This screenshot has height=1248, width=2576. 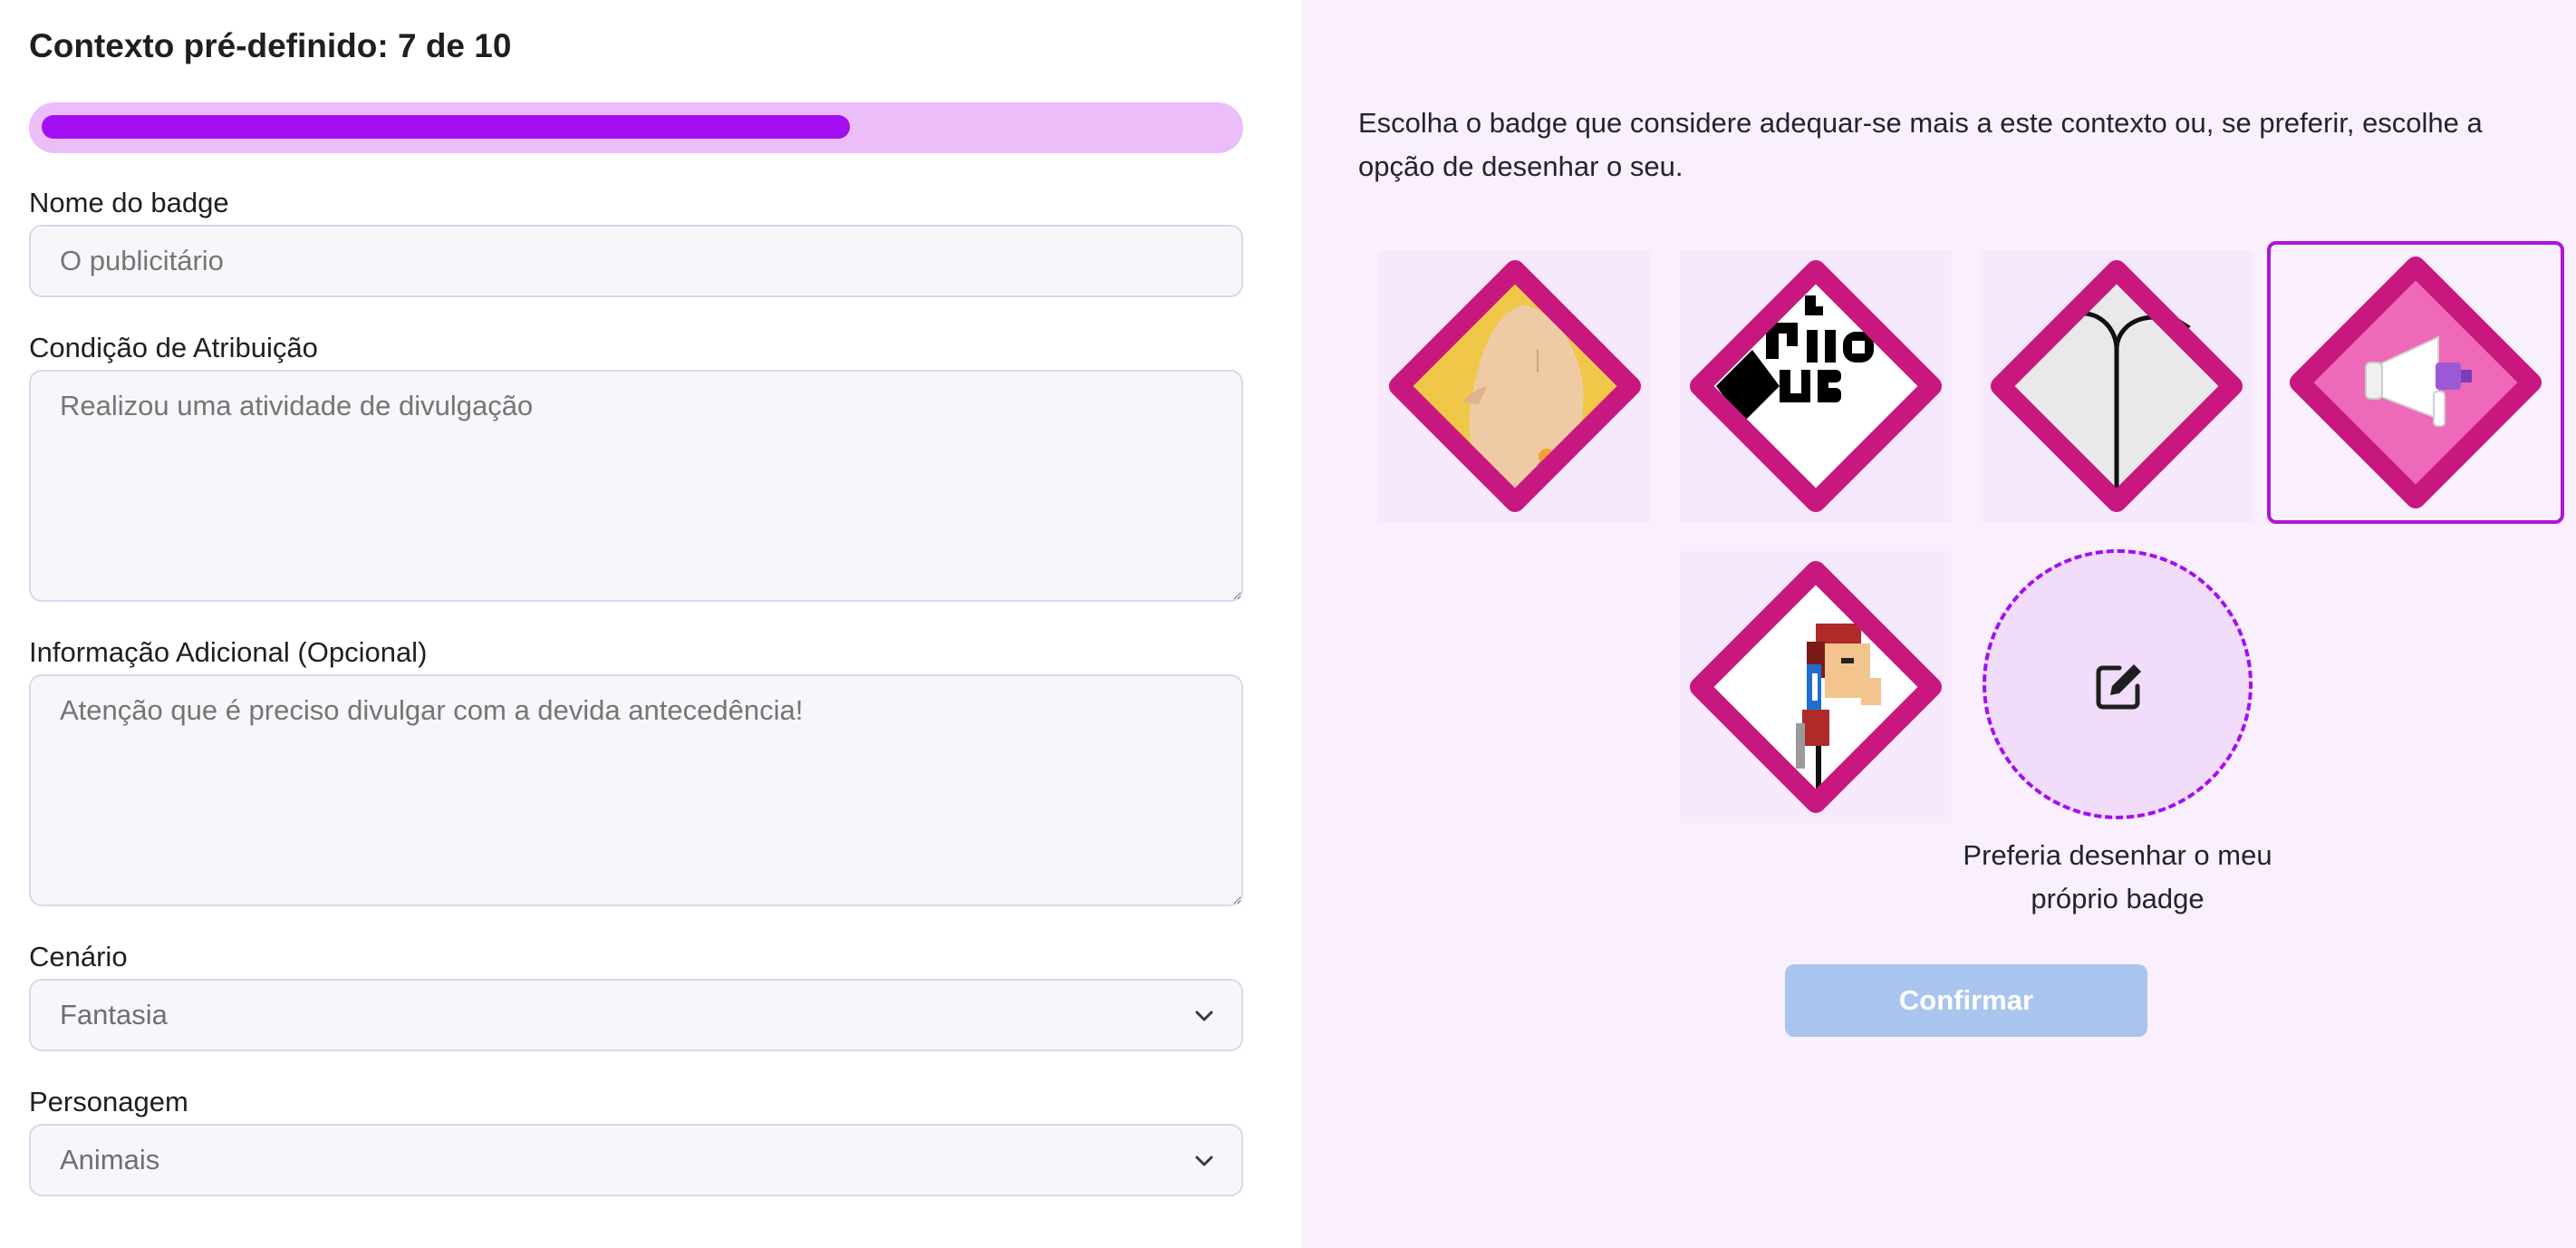 I want to click on badge-name-label: Nome do badge, so click(x=129, y=202).